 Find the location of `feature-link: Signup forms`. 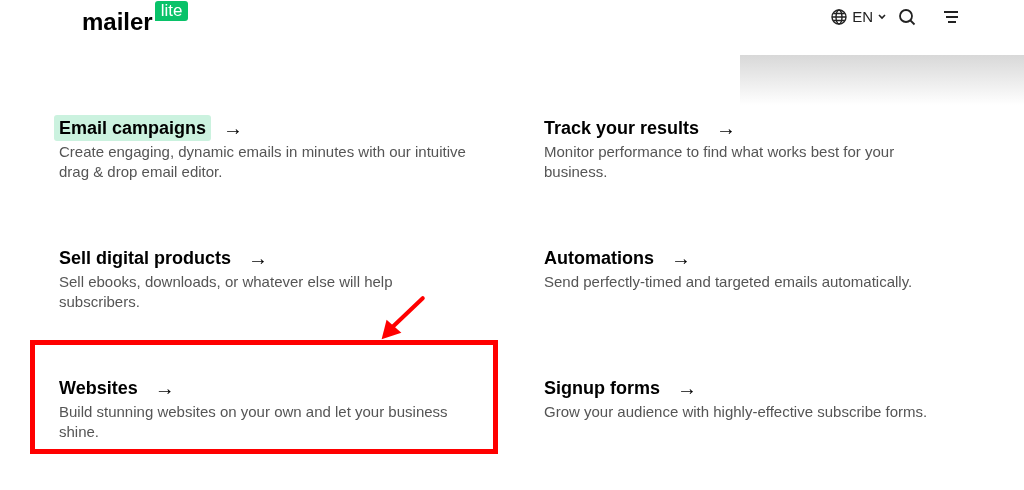

feature-link: Signup forms is located at coordinates (602, 388).